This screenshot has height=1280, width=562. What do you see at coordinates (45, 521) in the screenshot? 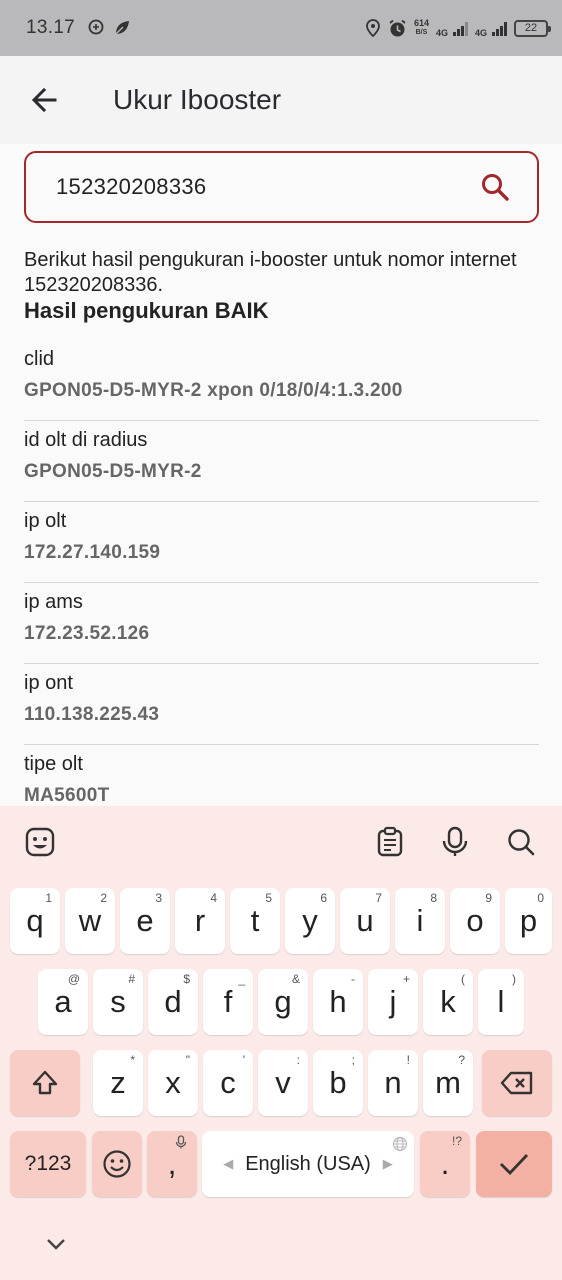
I see `field-label: ip olt` at bounding box center [45, 521].